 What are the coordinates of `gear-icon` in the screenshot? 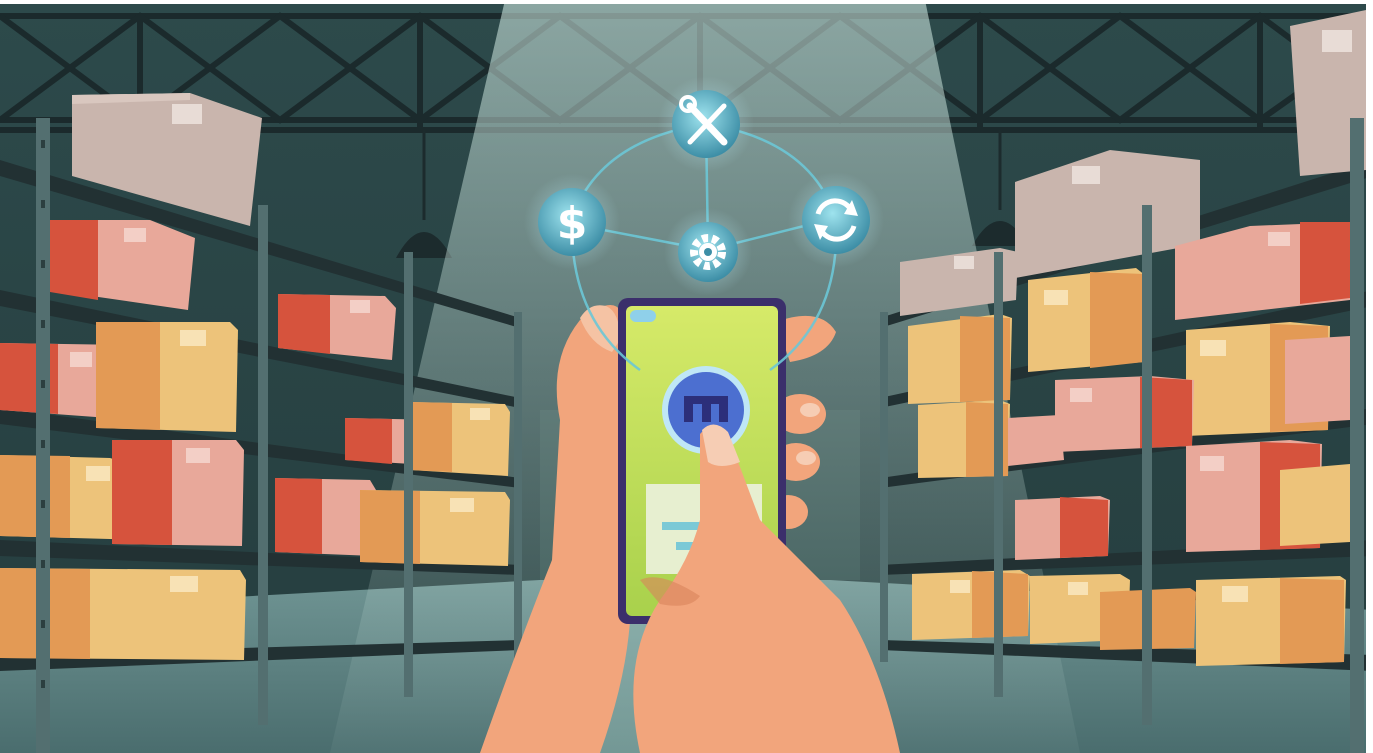 It's located at (708, 252).